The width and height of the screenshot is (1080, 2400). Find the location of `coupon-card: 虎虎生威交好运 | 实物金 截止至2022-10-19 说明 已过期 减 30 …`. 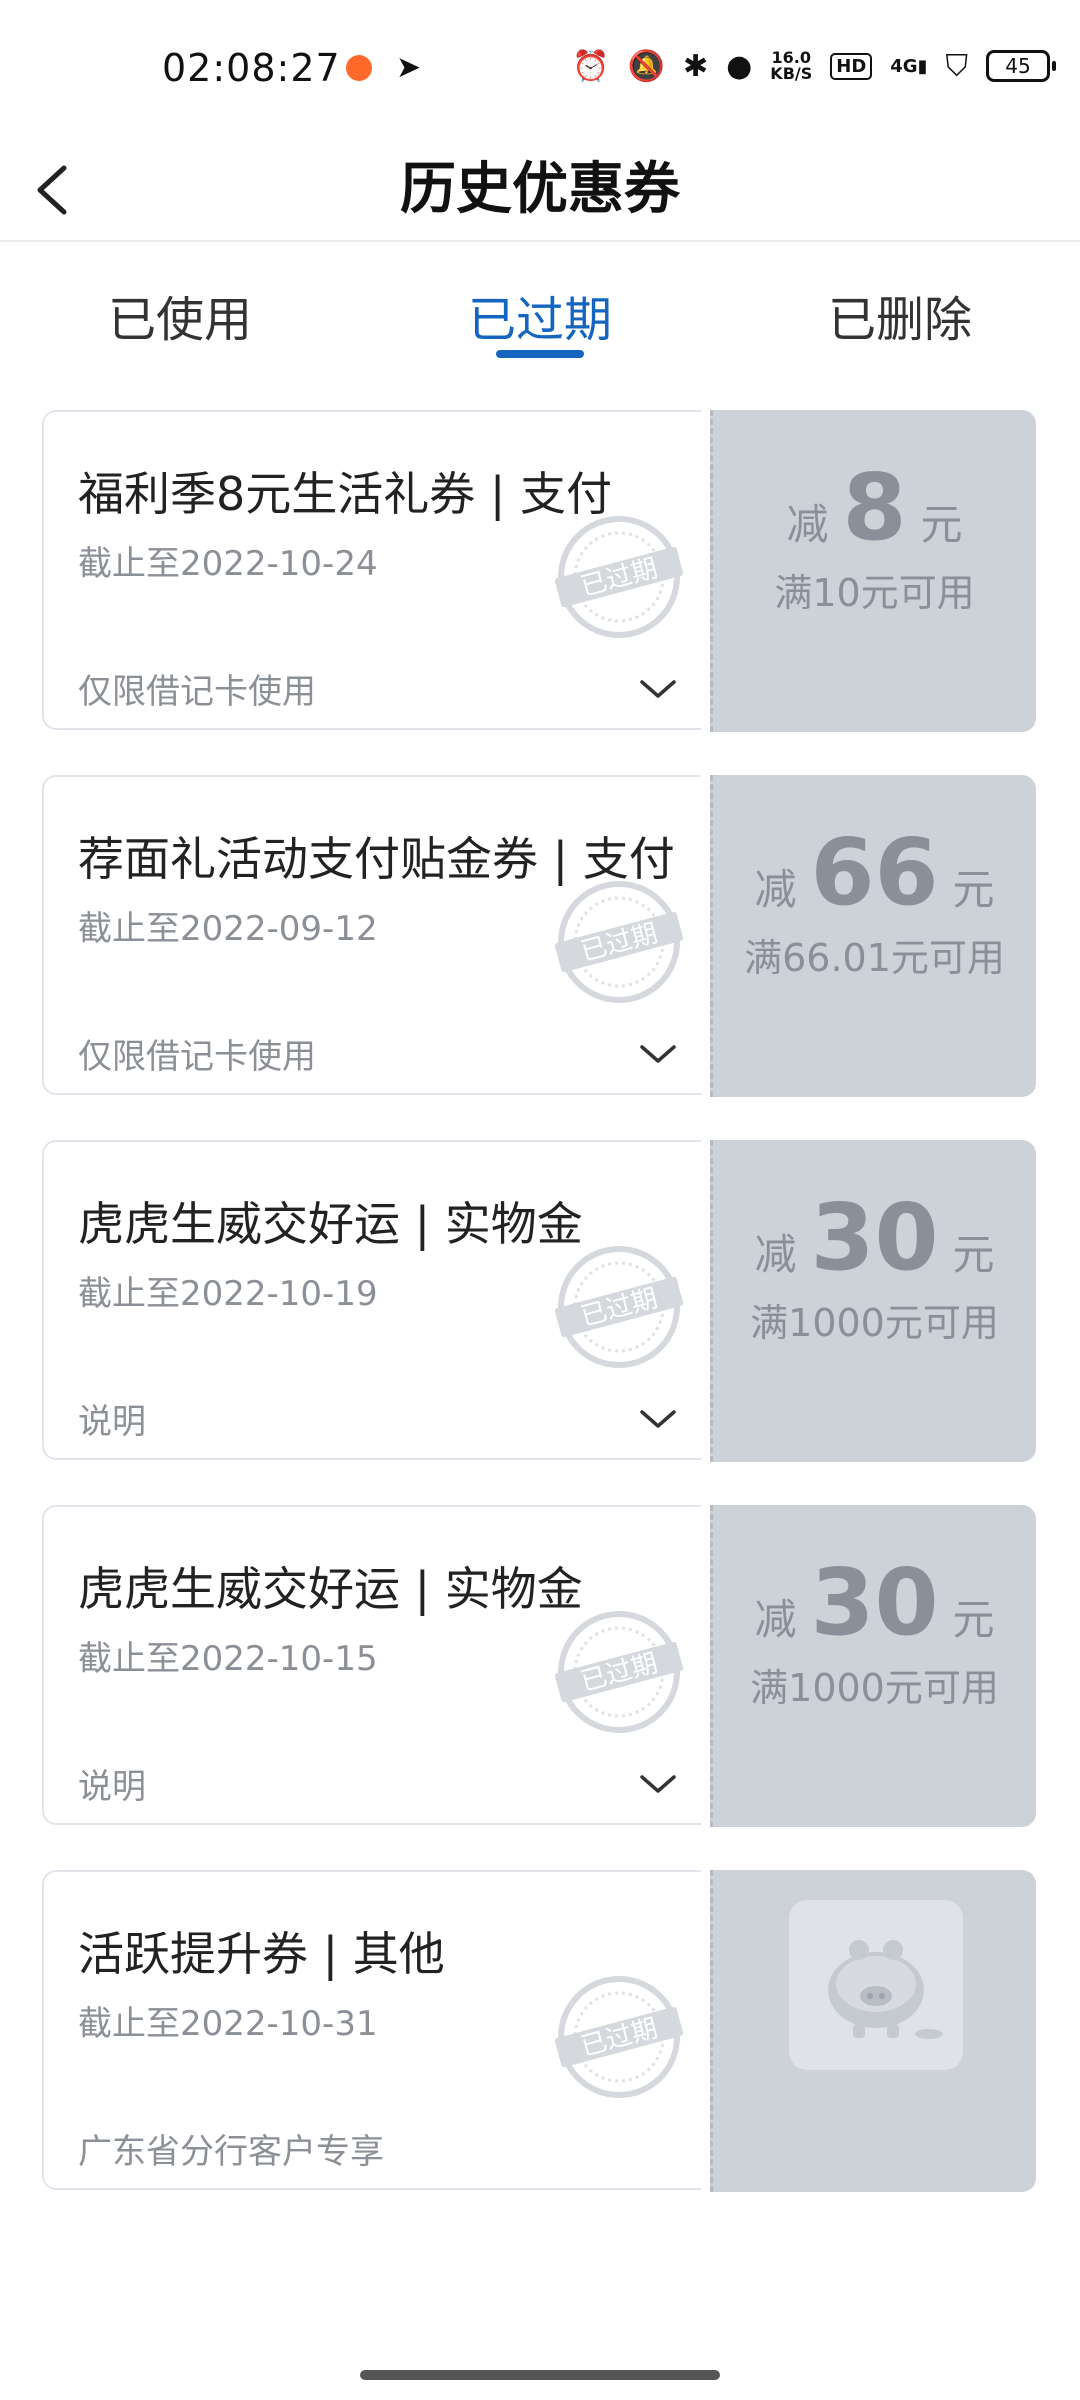

coupon-card: 虎虎生威交好运 | 实物金 截止至2022-10-19 说明 已过期 减 30 … is located at coordinates (539, 1301).